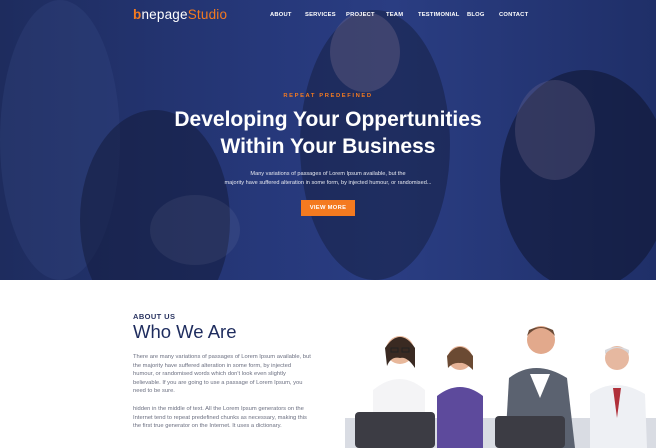 The image size is (656, 448). Describe the element at coordinates (328, 208) in the screenshot. I see `view-more-button: VIEW MORE` at that location.